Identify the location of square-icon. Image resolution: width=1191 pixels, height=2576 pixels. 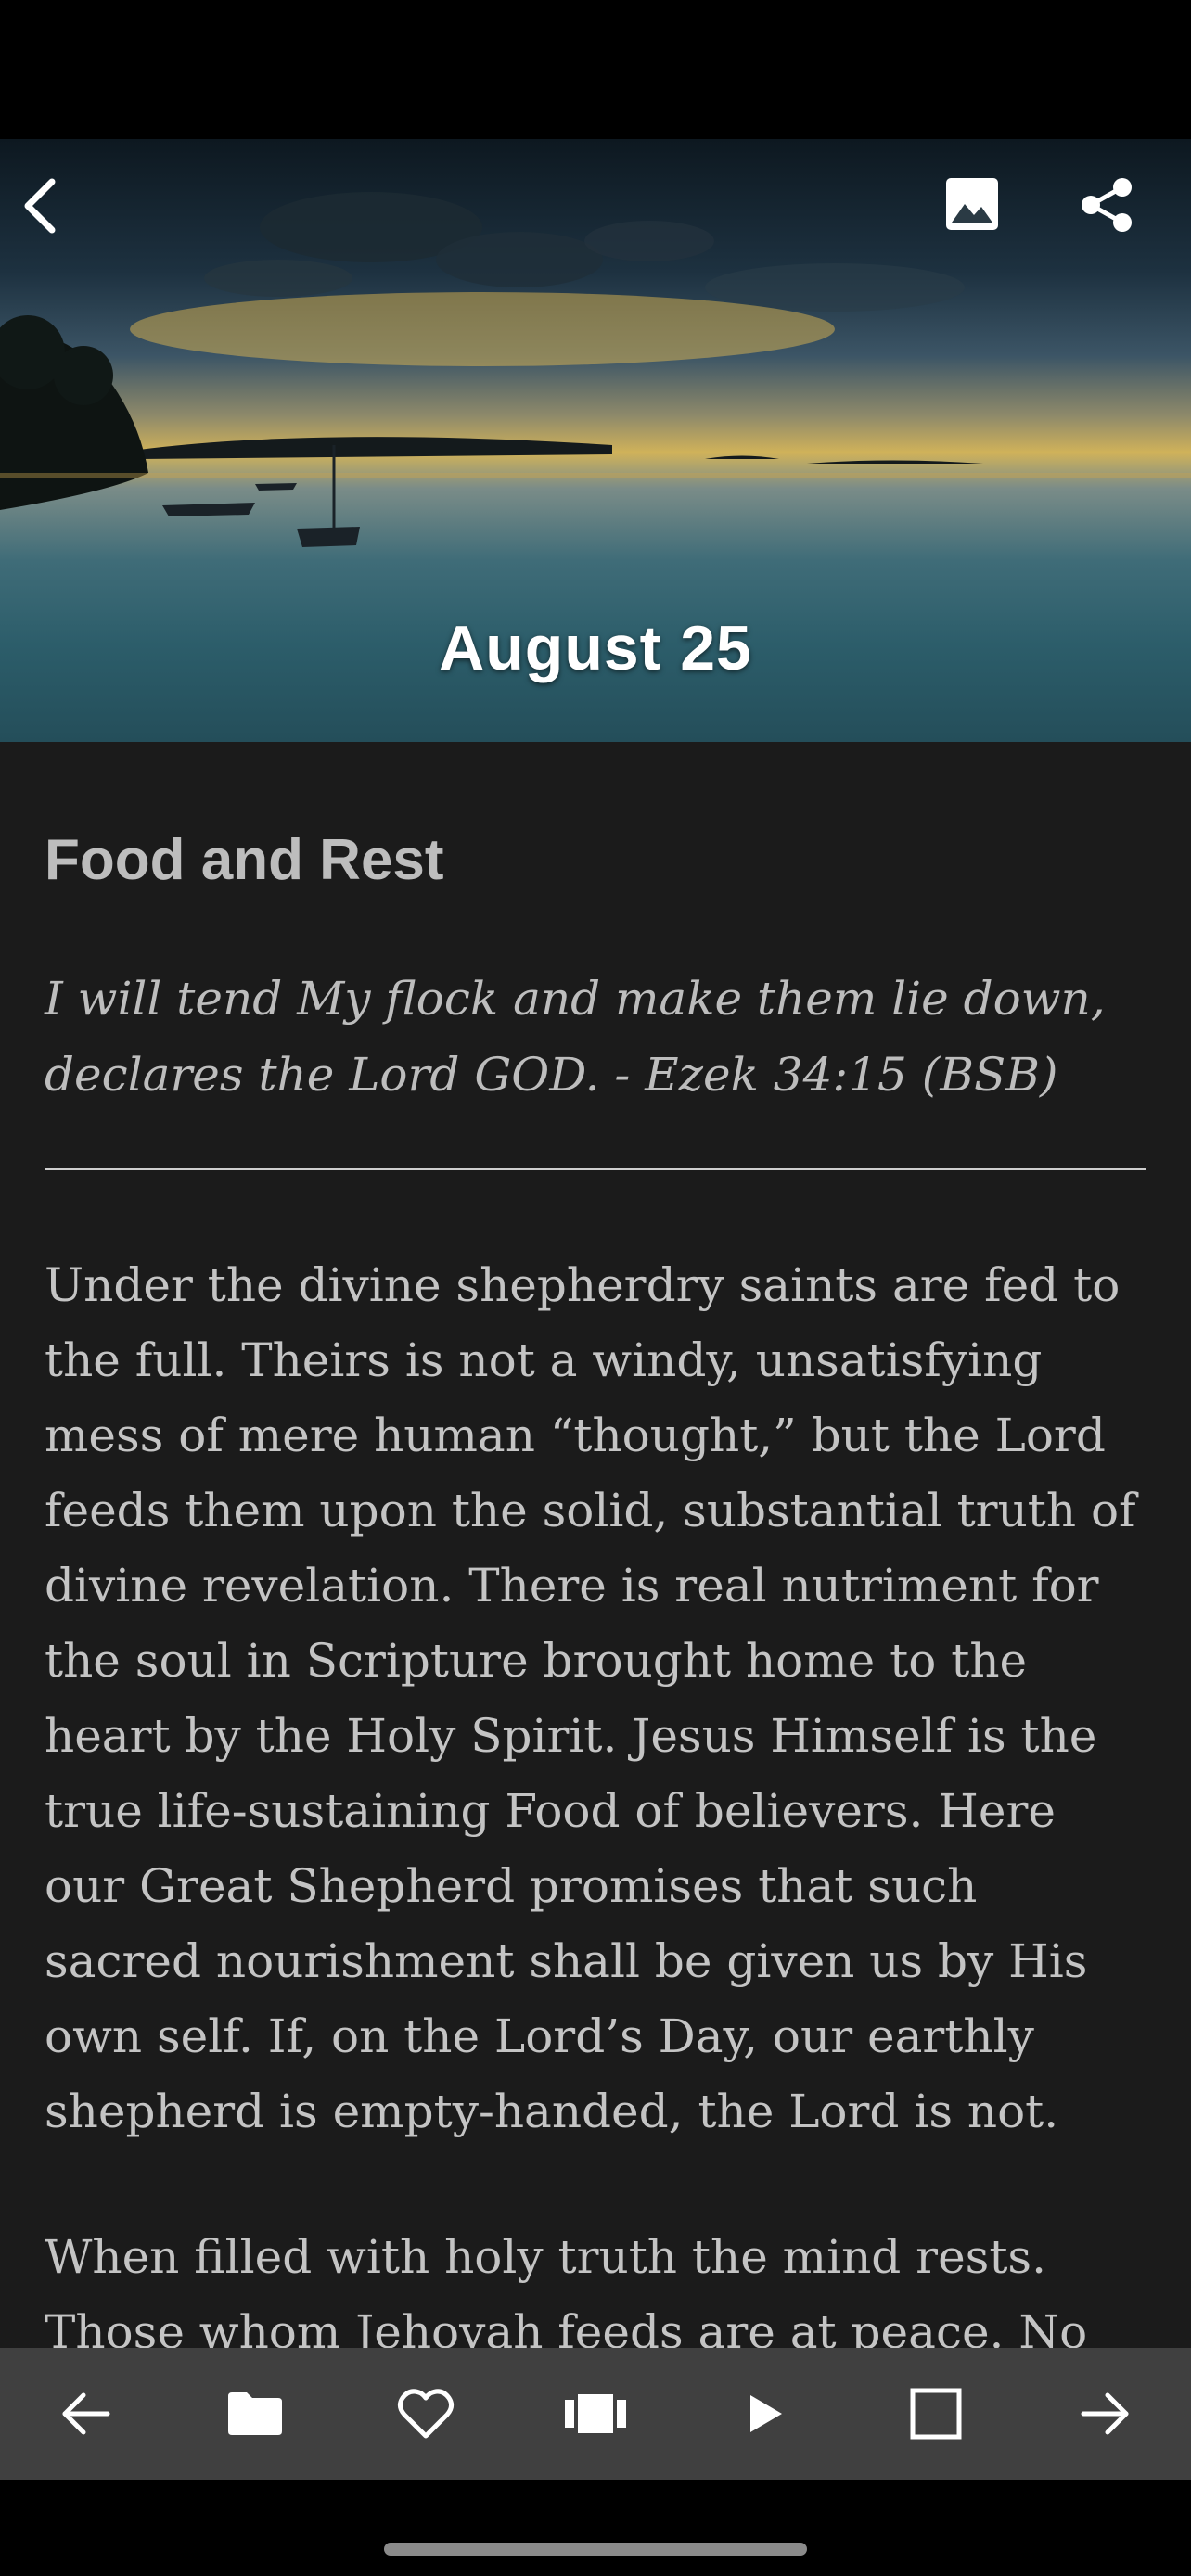
(936, 2414).